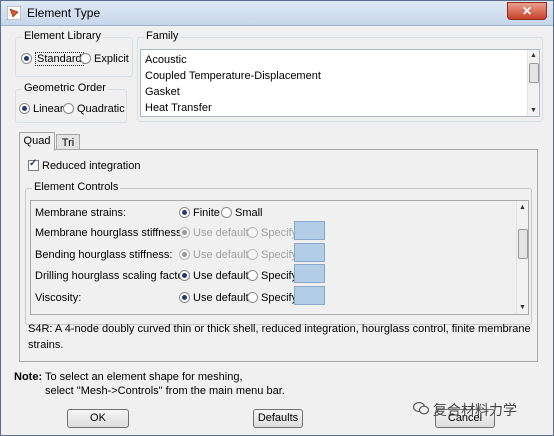  I want to click on window-title: Element Type, so click(64, 13).